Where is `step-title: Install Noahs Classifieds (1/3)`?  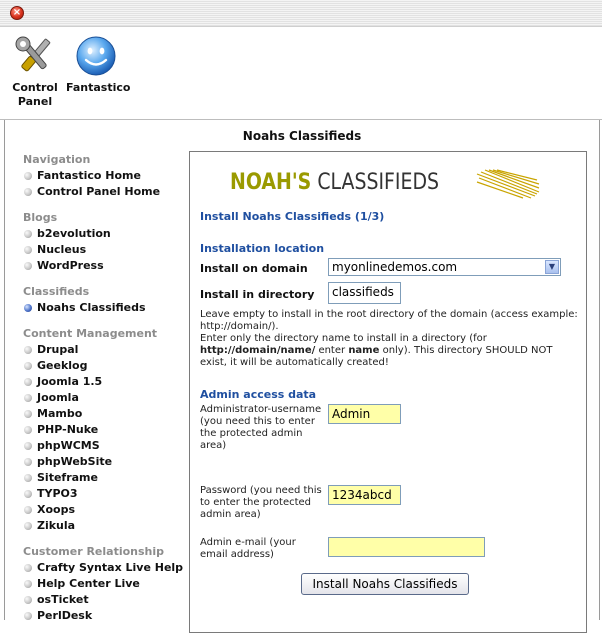
step-title: Install Noahs Classifieds (1/3) is located at coordinates (292, 216).